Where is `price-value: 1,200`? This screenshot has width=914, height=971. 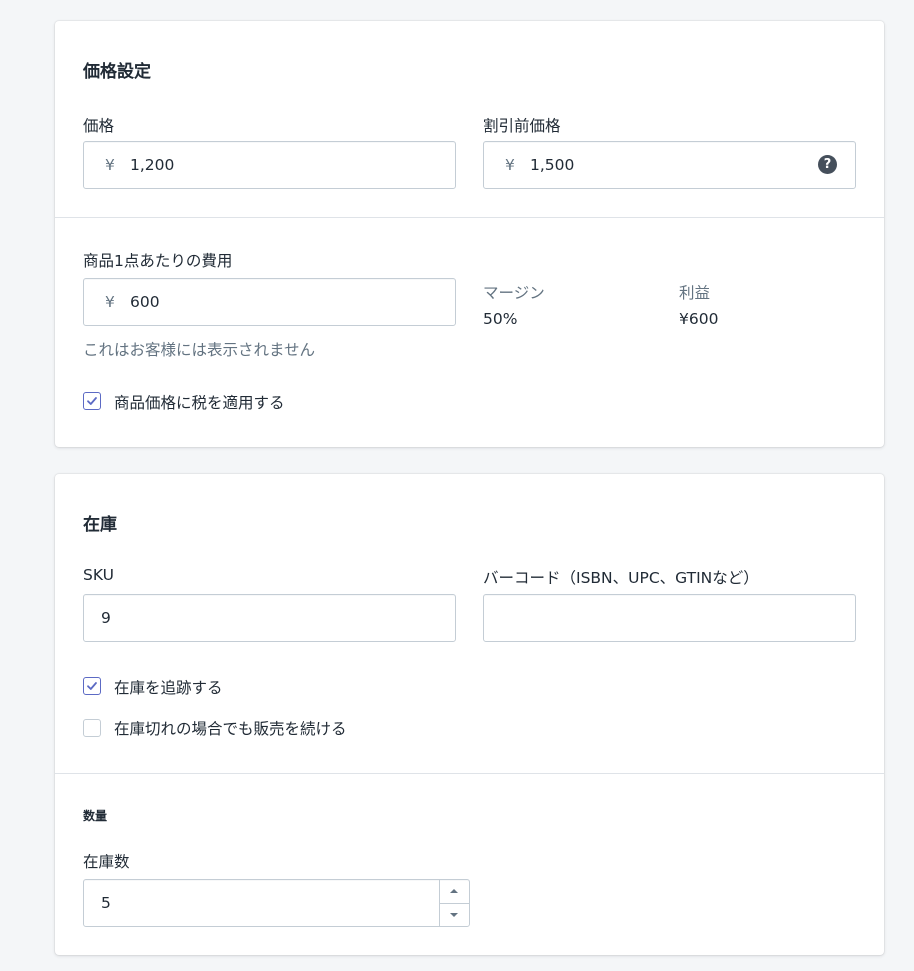 price-value: 1,200 is located at coordinates (152, 165).